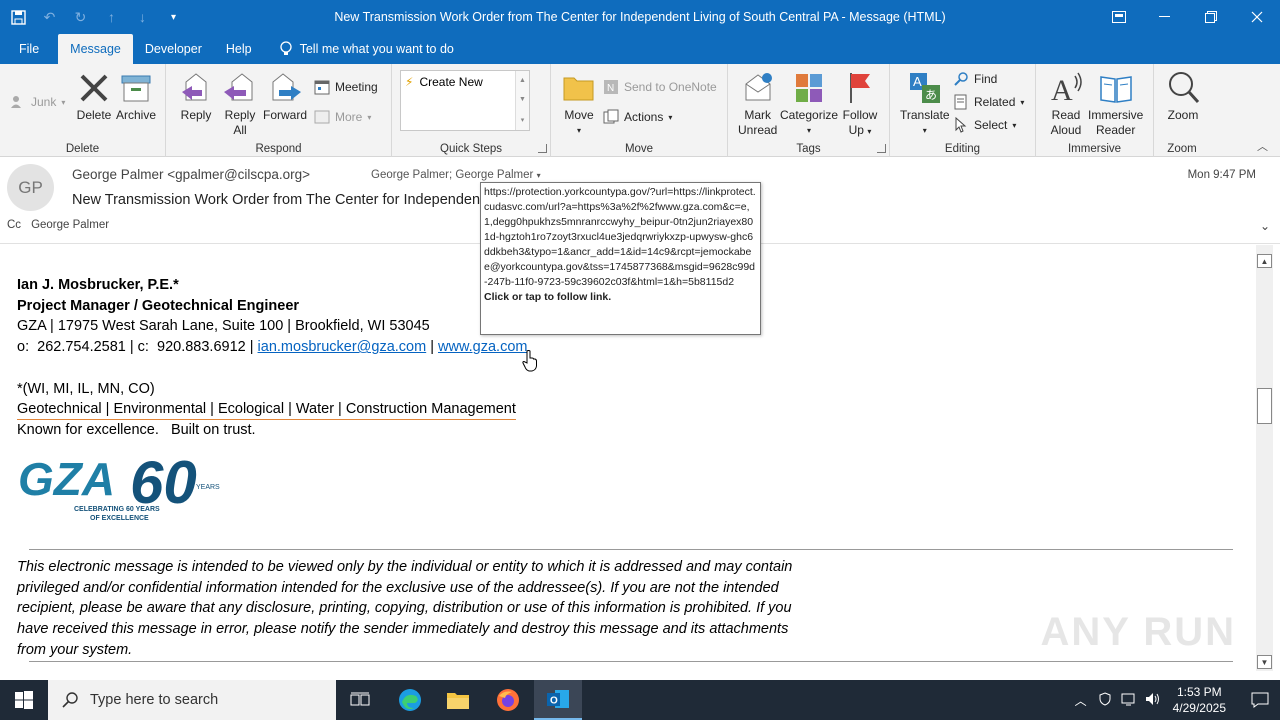  Describe the element at coordinates (988, 102) in the screenshot. I see `related-button: Related ▾` at that location.